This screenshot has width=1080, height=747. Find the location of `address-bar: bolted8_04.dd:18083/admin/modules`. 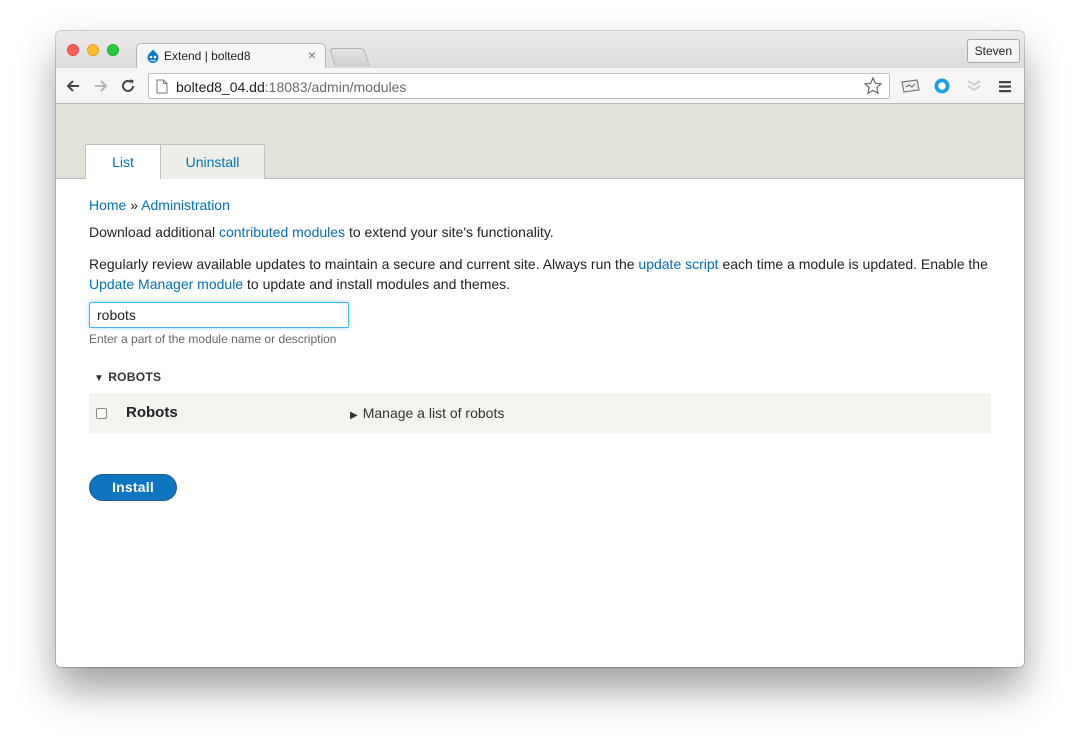

address-bar: bolted8_04.dd:18083/admin/modules is located at coordinates (519, 86).